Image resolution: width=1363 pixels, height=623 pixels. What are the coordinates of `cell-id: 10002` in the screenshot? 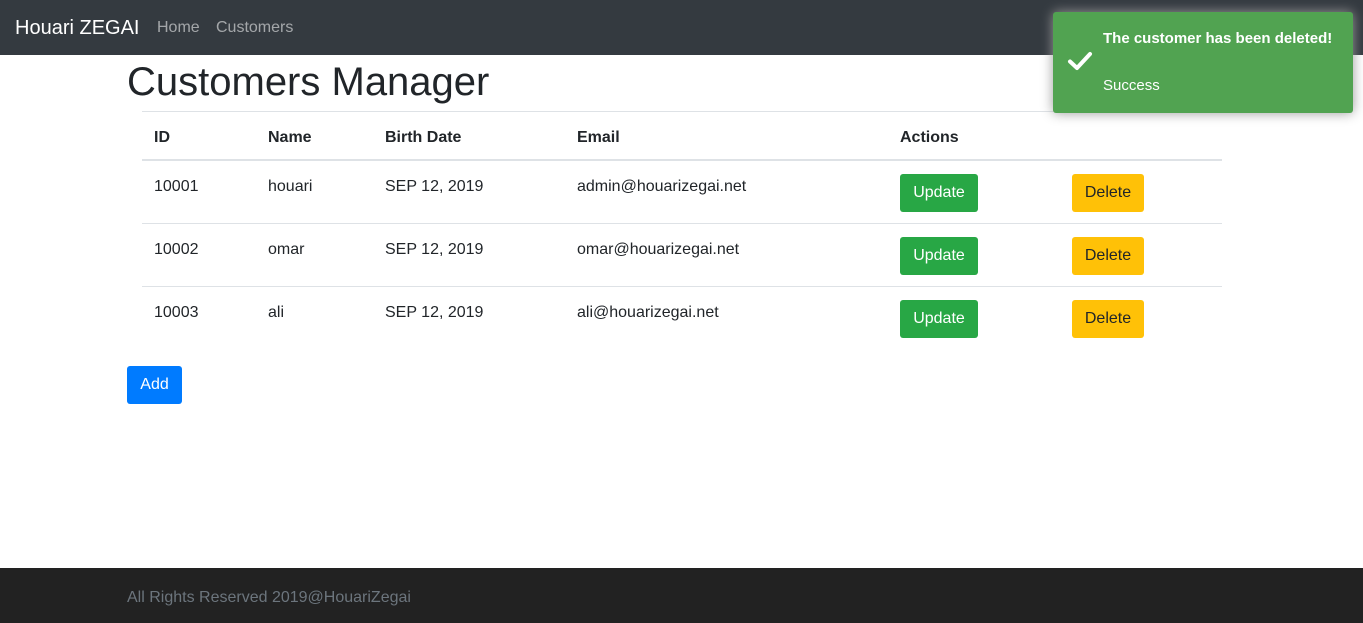 It's located at (176, 249).